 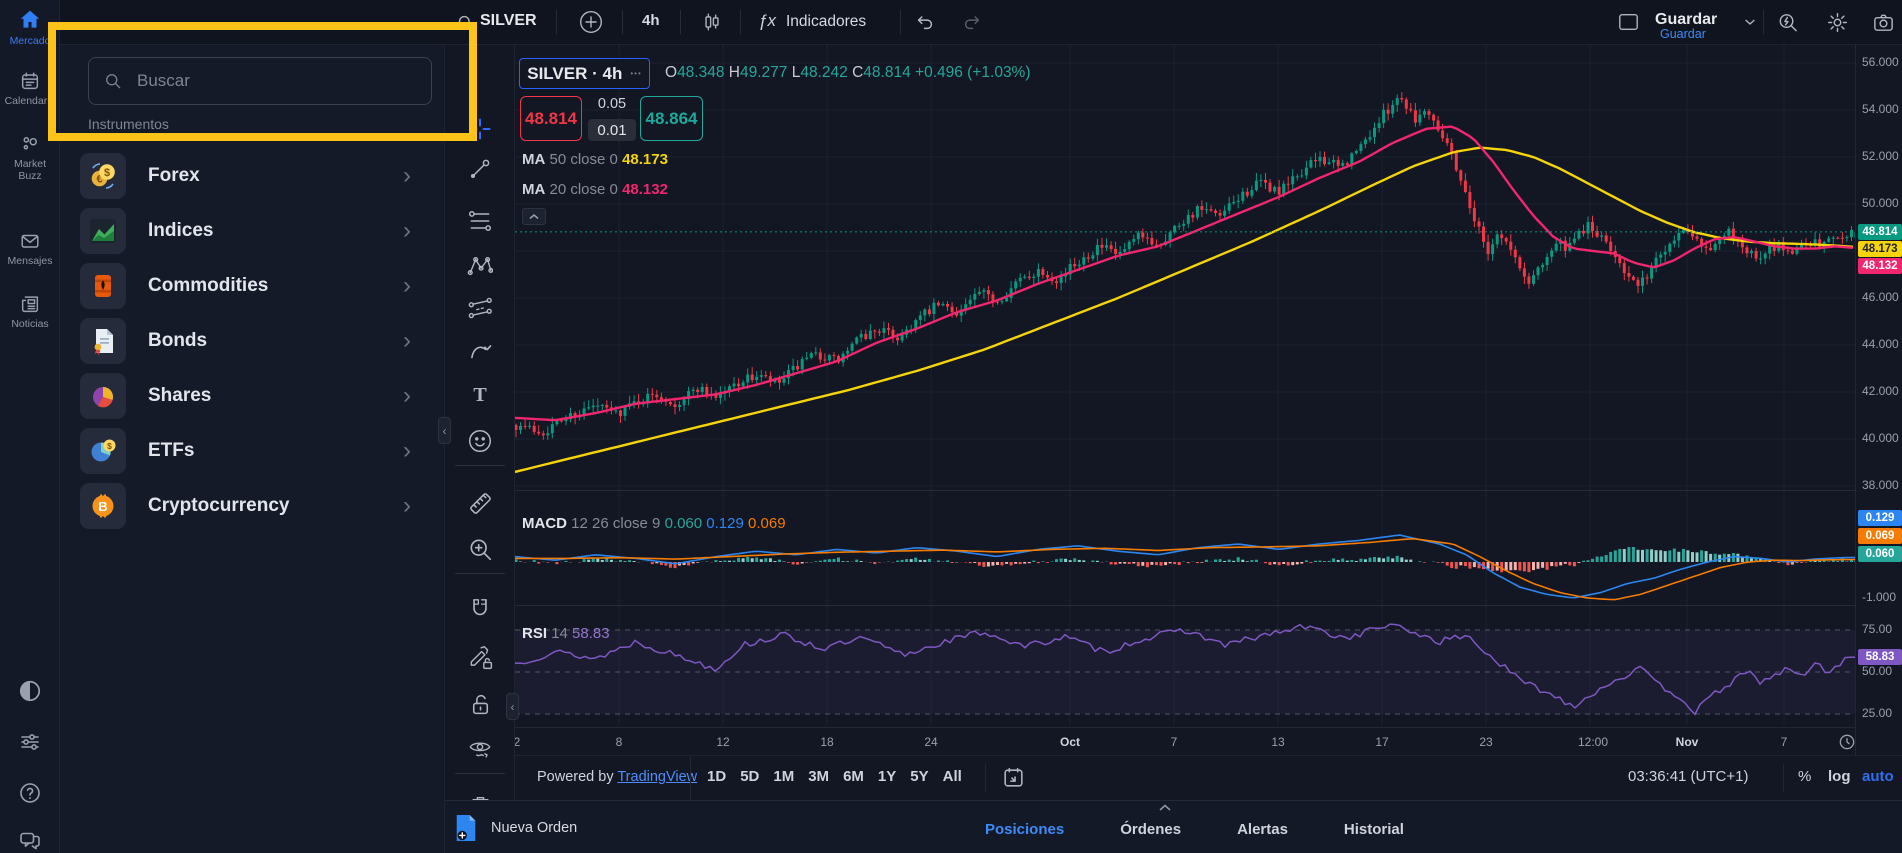 What do you see at coordinates (1880, 232) in the screenshot?
I see `price-label-chip: 48.814` at bounding box center [1880, 232].